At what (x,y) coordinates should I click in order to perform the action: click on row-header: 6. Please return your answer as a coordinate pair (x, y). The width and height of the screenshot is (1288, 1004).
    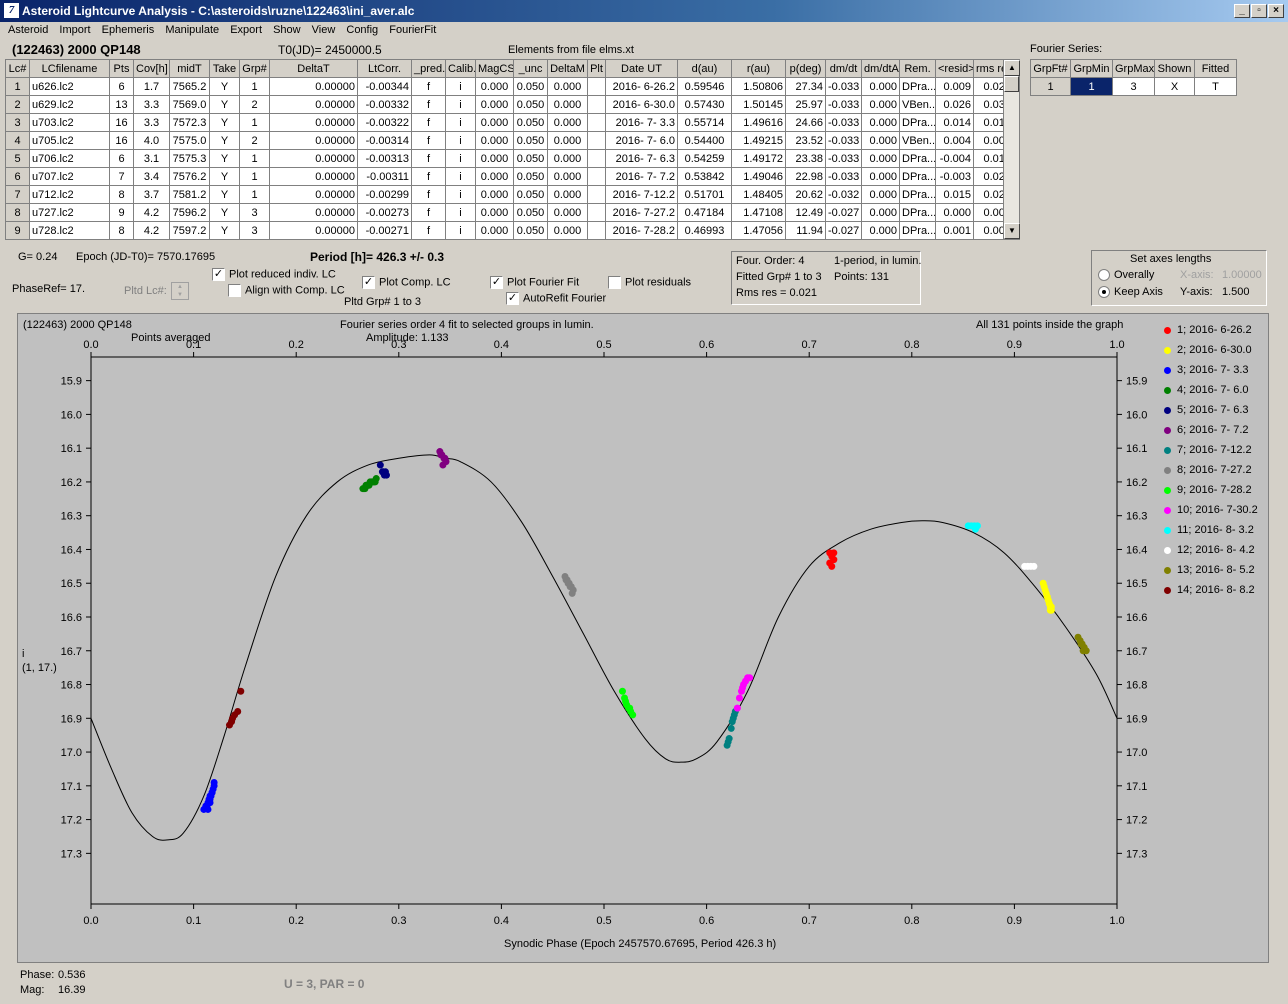
    Looking at the image, I should click on (17, 176).